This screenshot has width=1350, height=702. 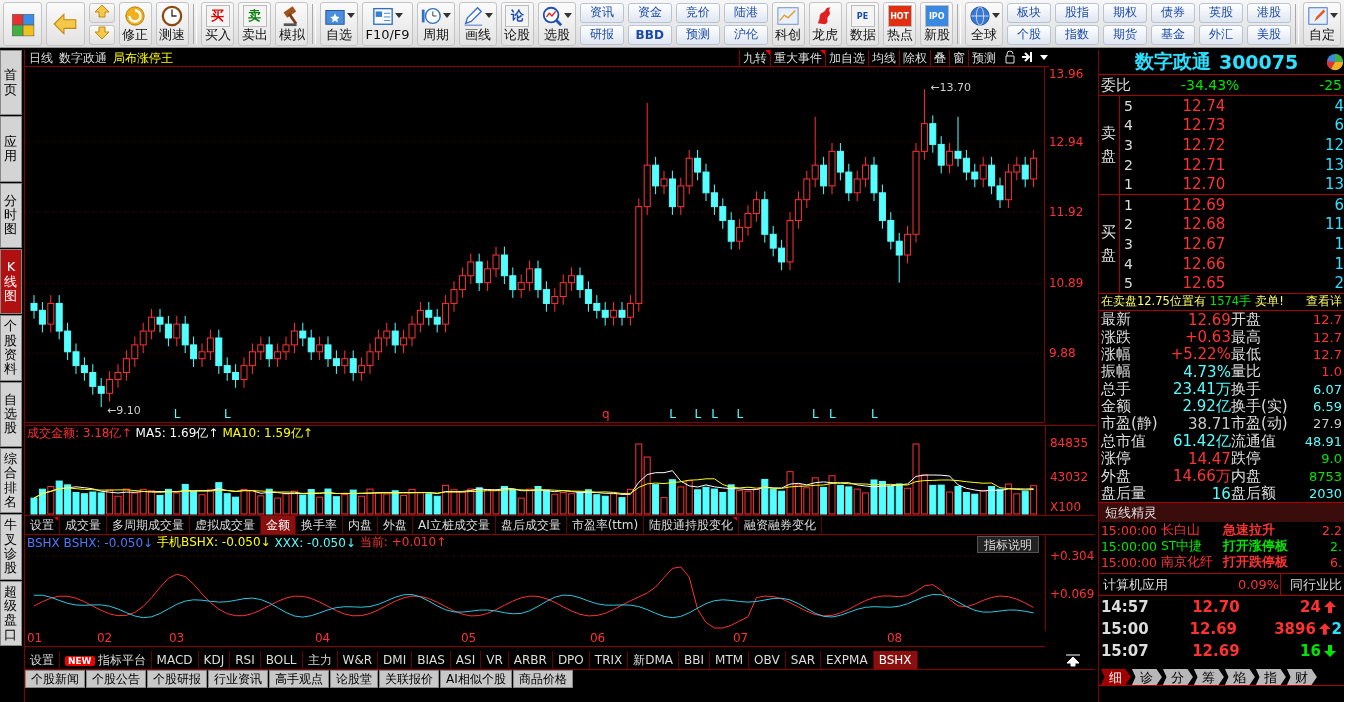 What do you see at coordinates (1173, 12) in the screenshot?
I see `toolbar-button: 债券` at bounding box center [1173, 12].